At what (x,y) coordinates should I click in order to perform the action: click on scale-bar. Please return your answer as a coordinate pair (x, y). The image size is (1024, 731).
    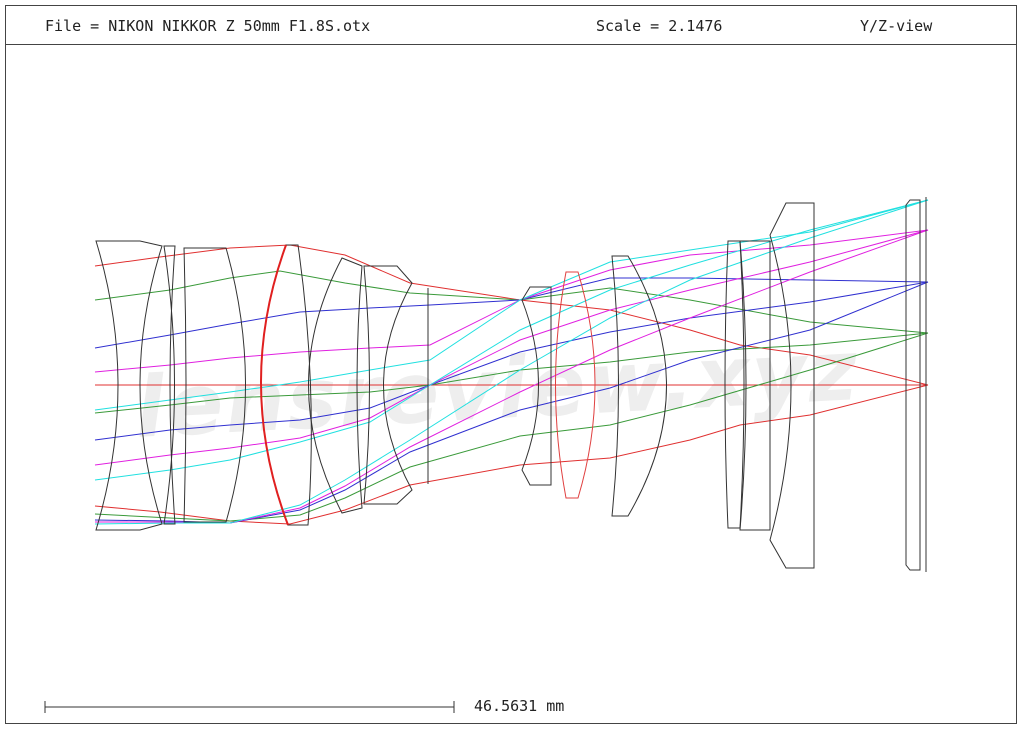
    Looking at the image, I should click on (249, 707).